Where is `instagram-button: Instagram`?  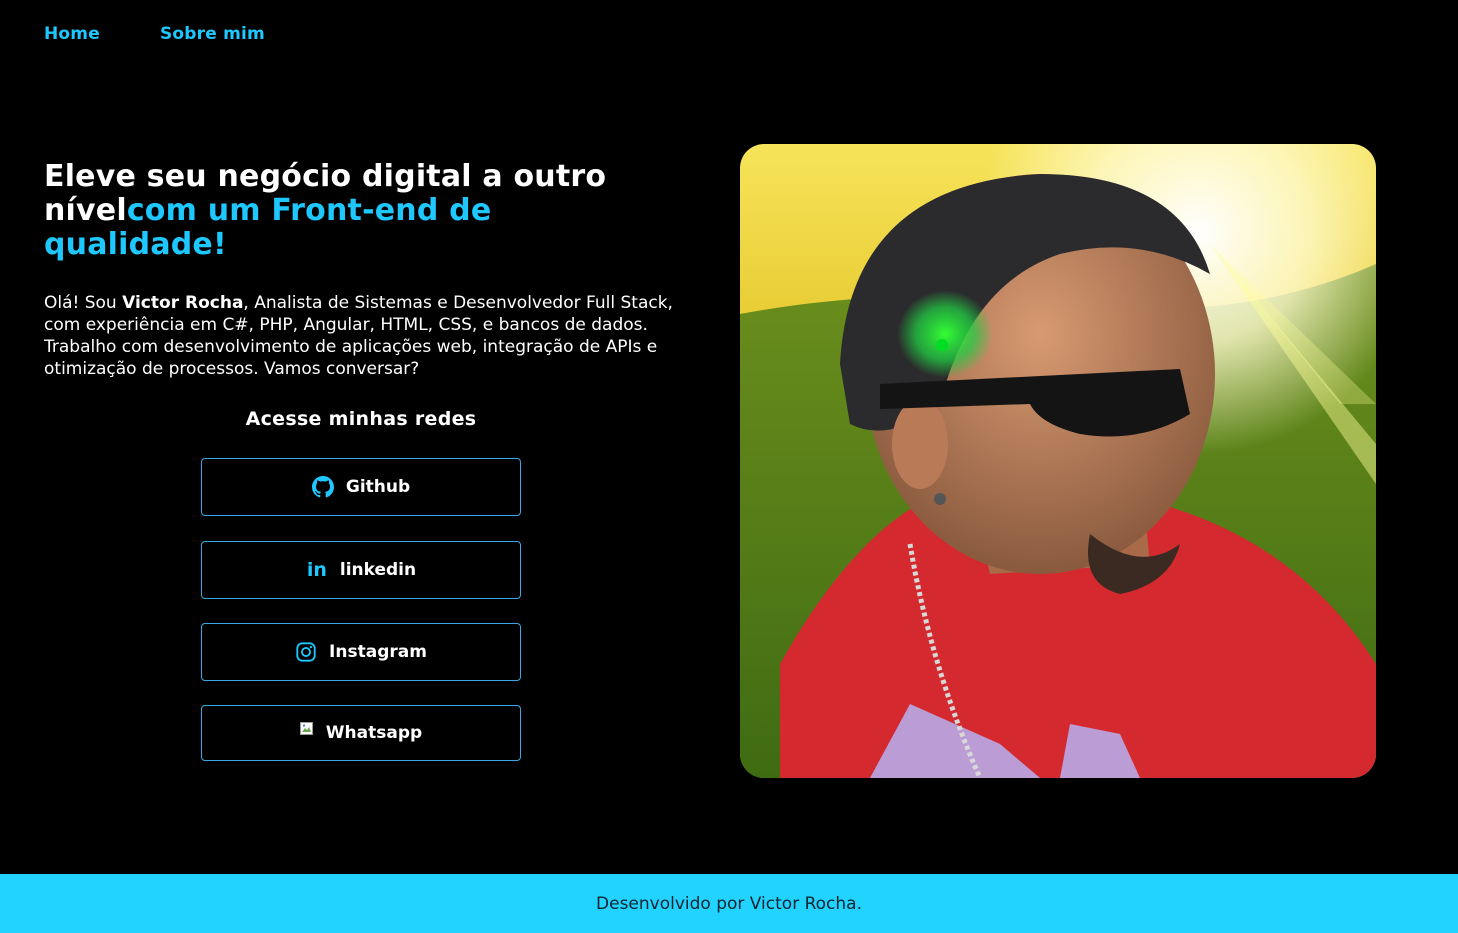 instagram-button: Instagram is located at coordinates (361, 652).